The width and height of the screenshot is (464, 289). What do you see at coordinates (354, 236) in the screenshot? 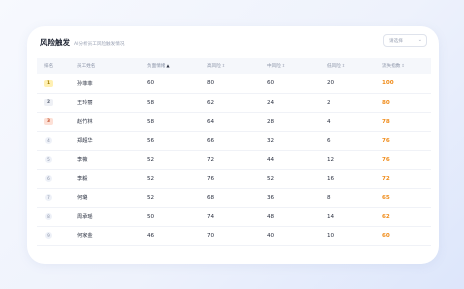
I see `low-value: 10` at bounding box center [354, 236].